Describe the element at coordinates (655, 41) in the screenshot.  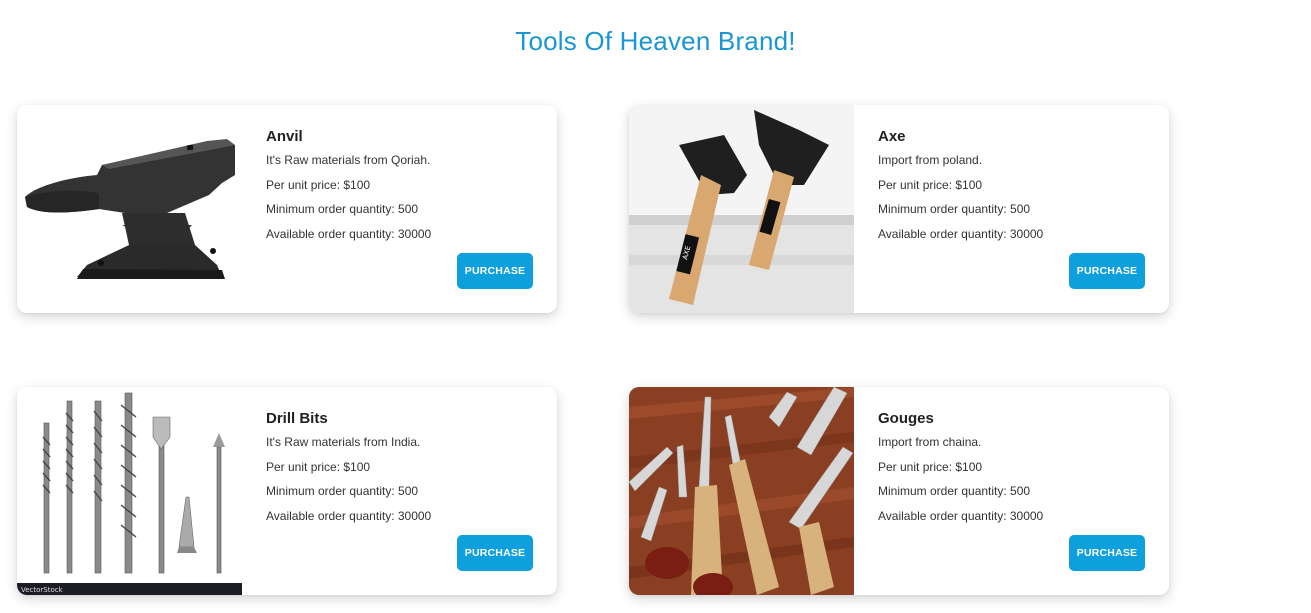
I see `page-title: Tools Of Heaven Brand!` at that location.